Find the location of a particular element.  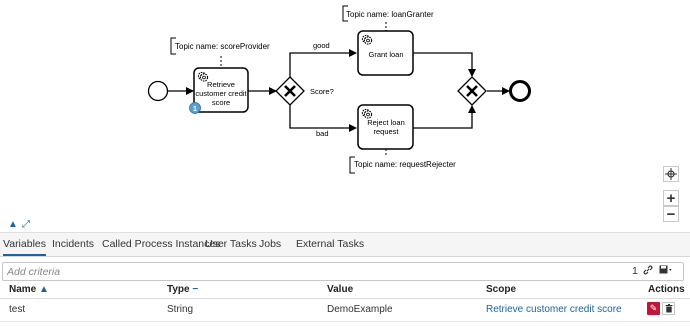

variable-type: String is located at coordinates (180, 309).